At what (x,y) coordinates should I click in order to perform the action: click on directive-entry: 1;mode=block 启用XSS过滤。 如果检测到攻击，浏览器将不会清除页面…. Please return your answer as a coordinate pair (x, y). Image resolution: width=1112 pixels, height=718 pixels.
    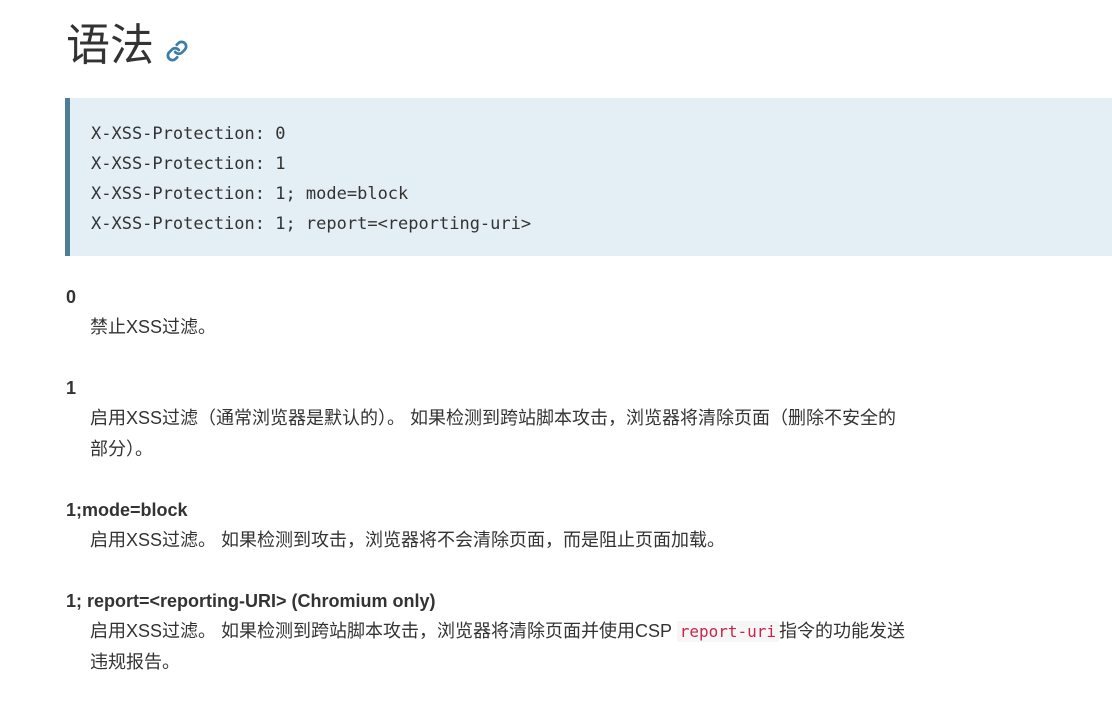
    Looking at the image, I should click on (486, 526).